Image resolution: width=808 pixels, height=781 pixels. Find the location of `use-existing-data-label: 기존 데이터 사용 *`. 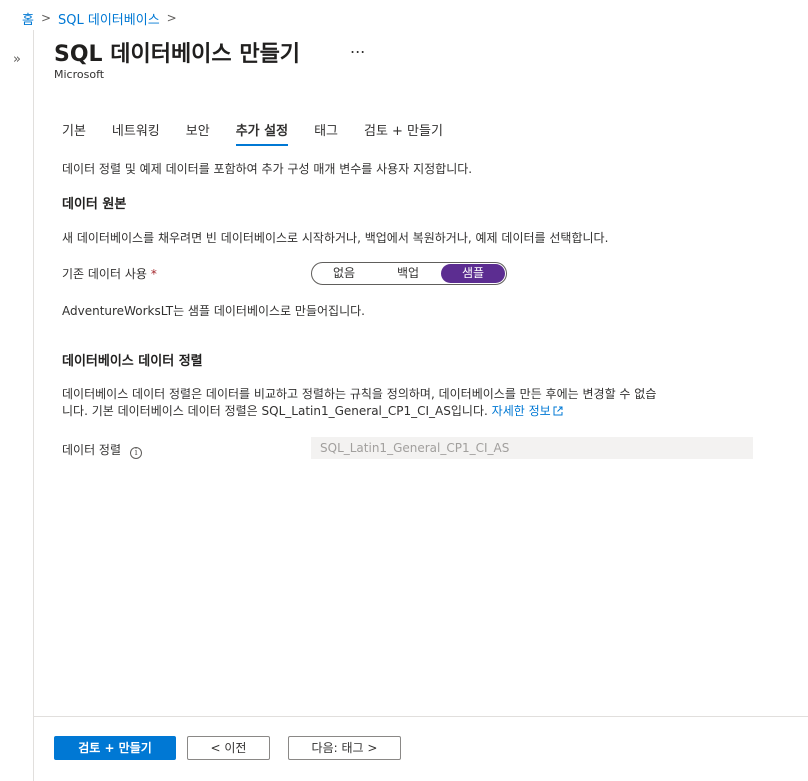

use-existing-data-label: 기존 데이터 사용 * is located at coordinates (109, 273).